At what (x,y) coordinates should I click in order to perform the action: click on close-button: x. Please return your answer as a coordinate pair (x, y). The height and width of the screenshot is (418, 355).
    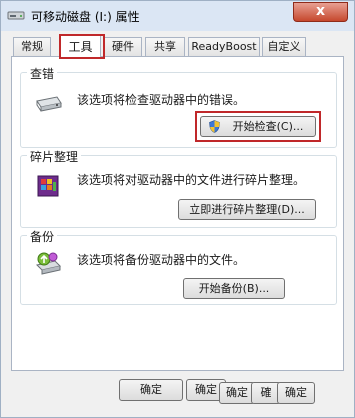
    Looking at the image, I should click on (320, 12).